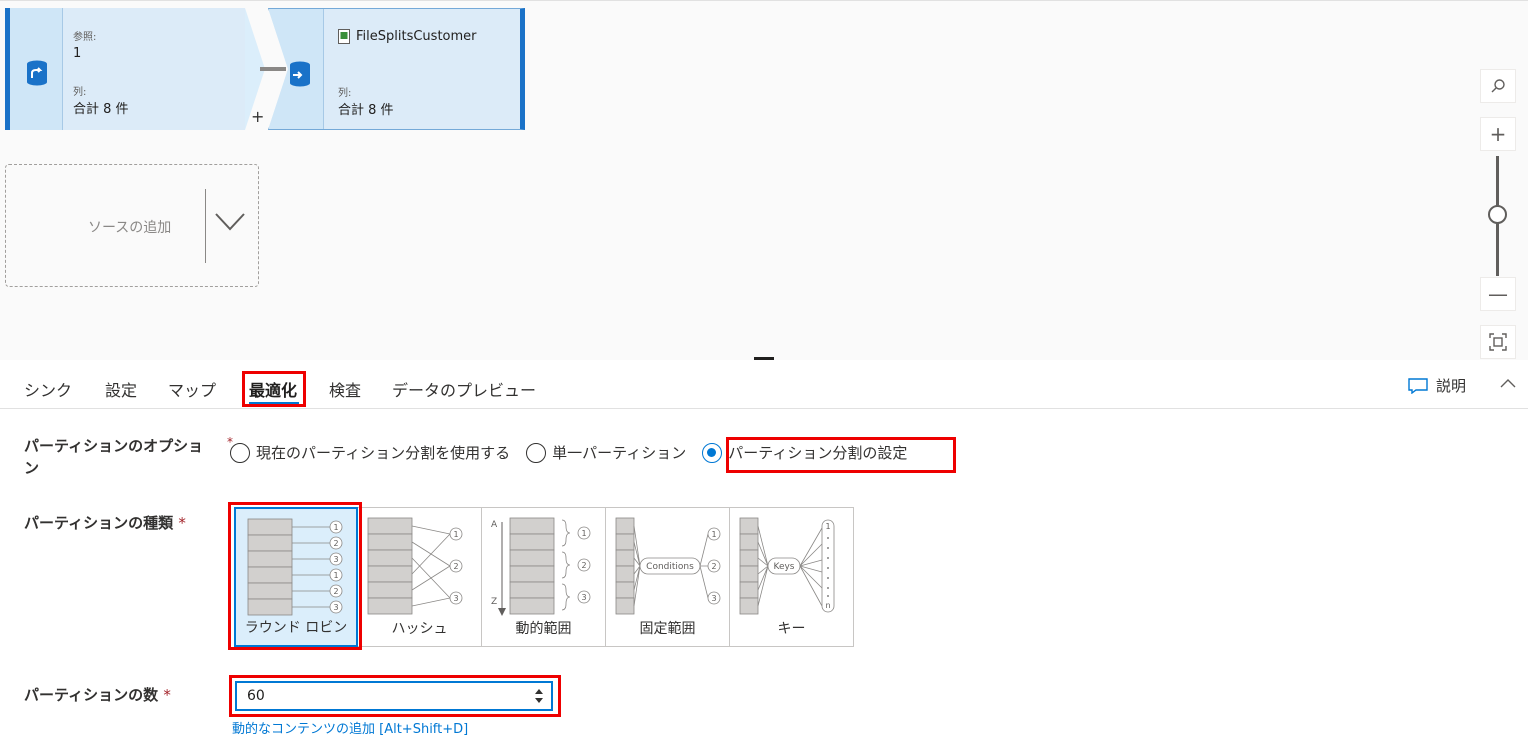 This screenshot has width=1528, height=749. Describe the element at coordinates (135, 69) in the screenshot. I see `reference-node: 参照: 1 列: 合計 8 件` at that location.